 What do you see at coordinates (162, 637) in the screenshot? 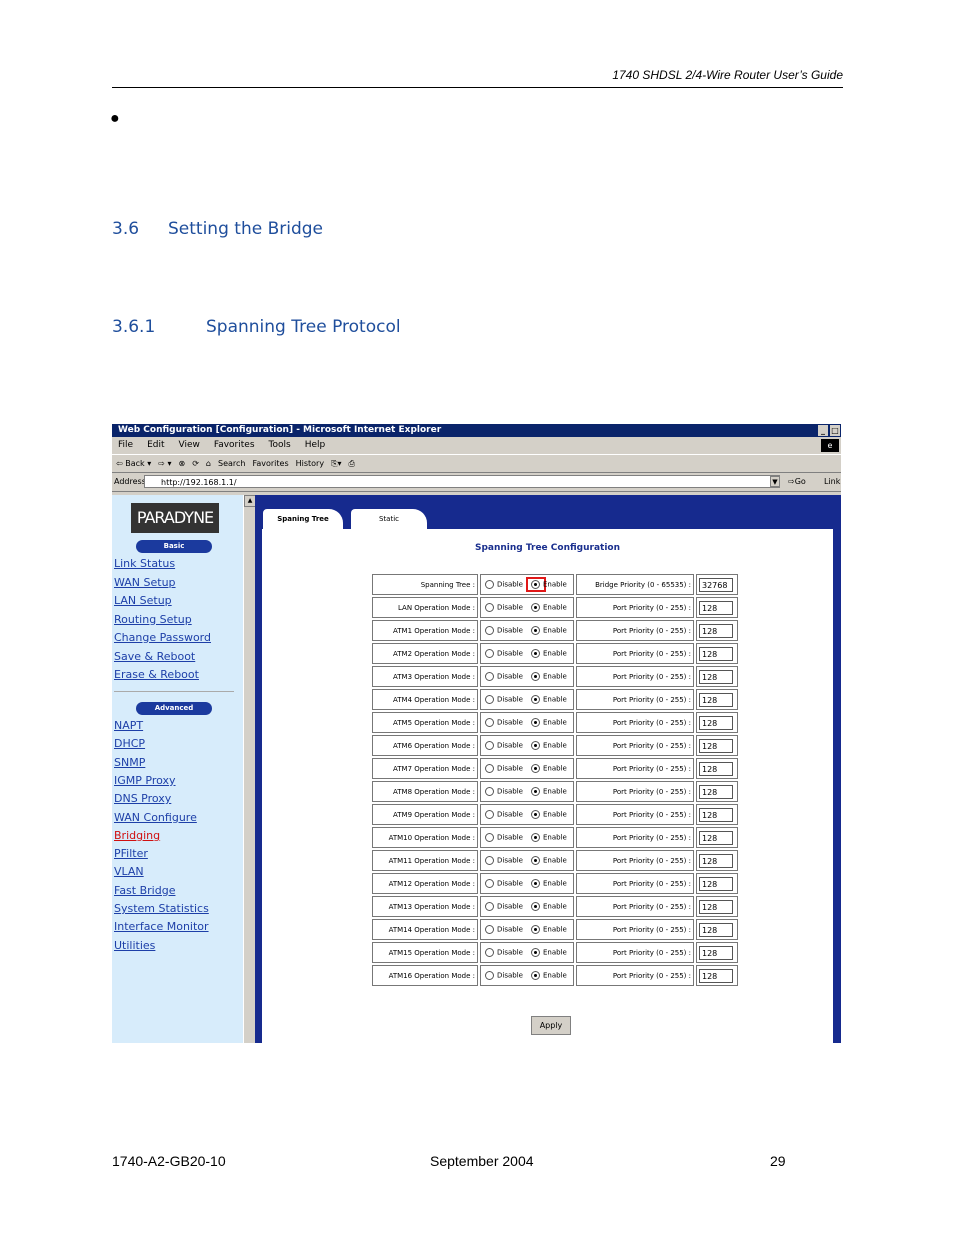
I see `nav-link-basic: Change Password` at bounding box center [162, 637].